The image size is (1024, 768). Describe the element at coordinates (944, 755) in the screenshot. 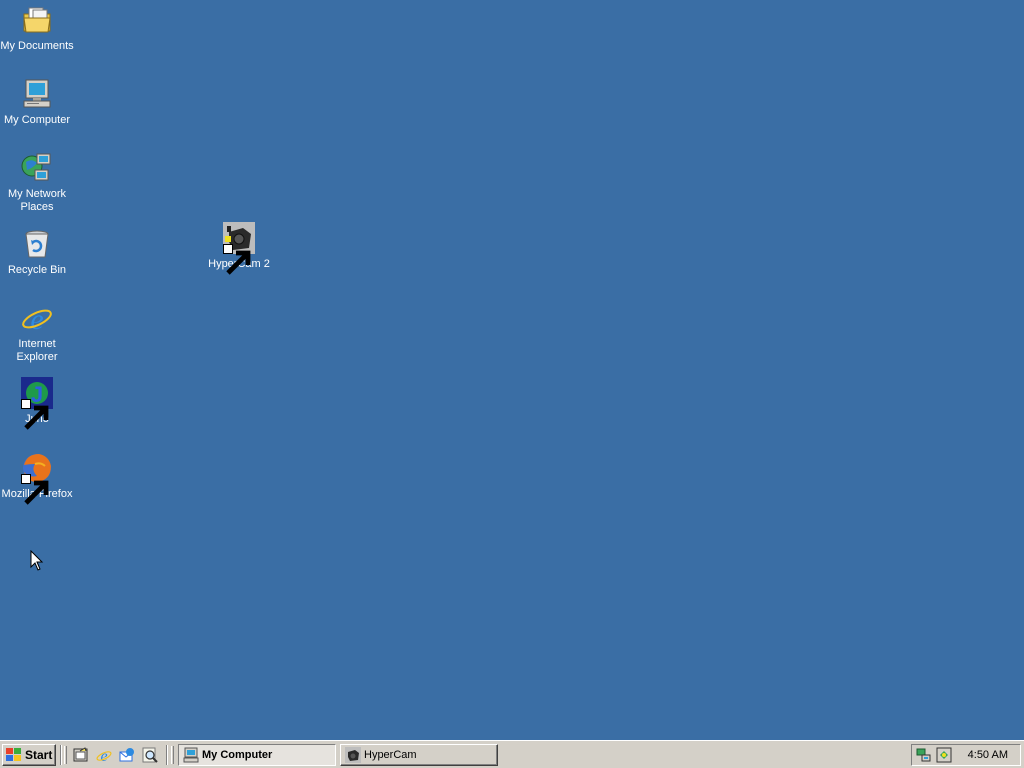

I see `hypercam-tray-icon` at that location.